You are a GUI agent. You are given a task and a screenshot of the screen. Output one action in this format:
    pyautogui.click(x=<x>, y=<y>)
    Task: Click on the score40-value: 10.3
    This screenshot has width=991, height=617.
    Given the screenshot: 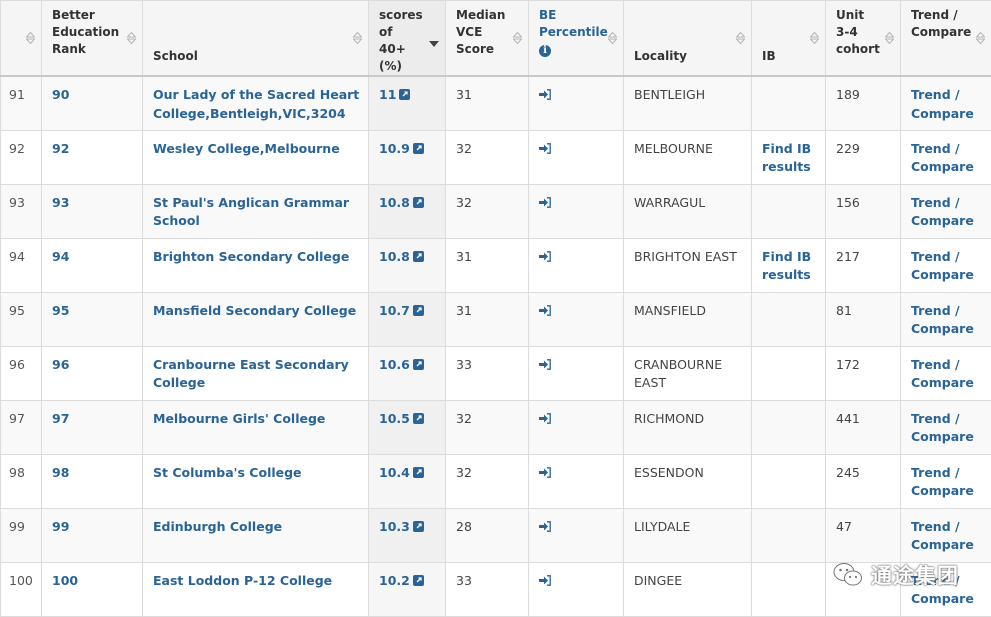 What is the action you would take?
    pyautogui.click(x=394, y=526)
    